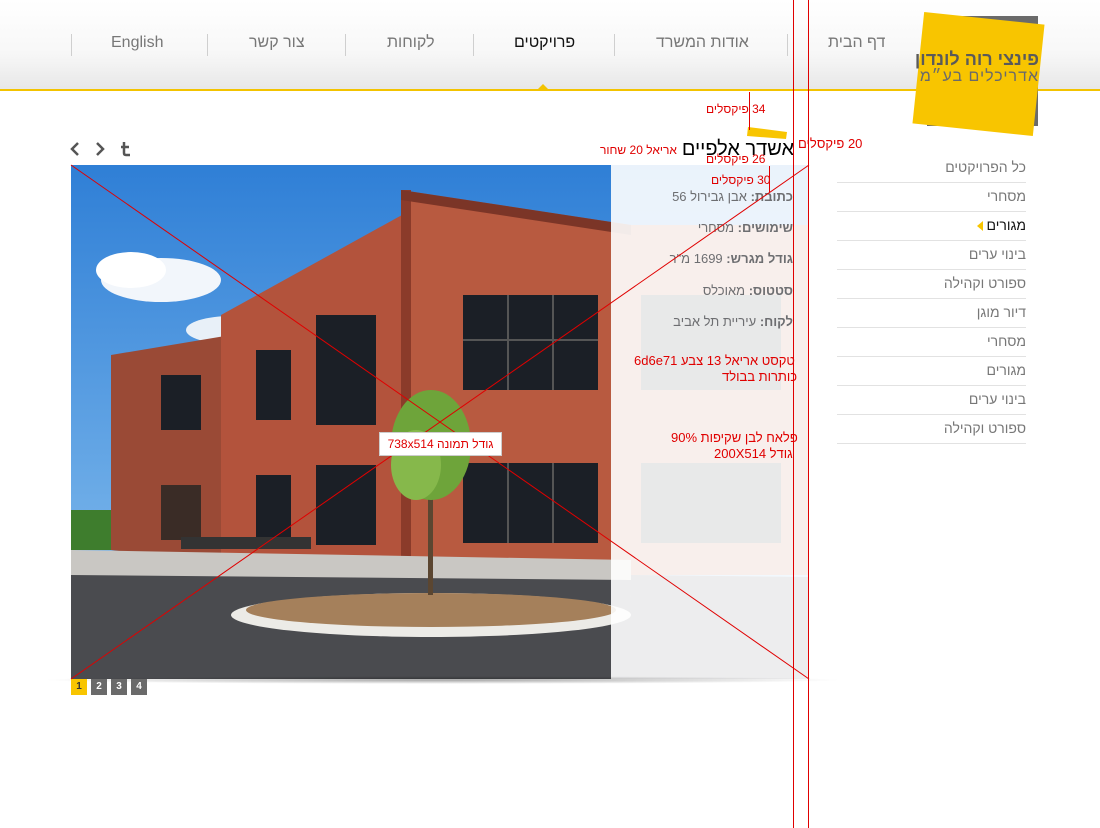  I want to click on page-button-4: 4, so click(139, 687).